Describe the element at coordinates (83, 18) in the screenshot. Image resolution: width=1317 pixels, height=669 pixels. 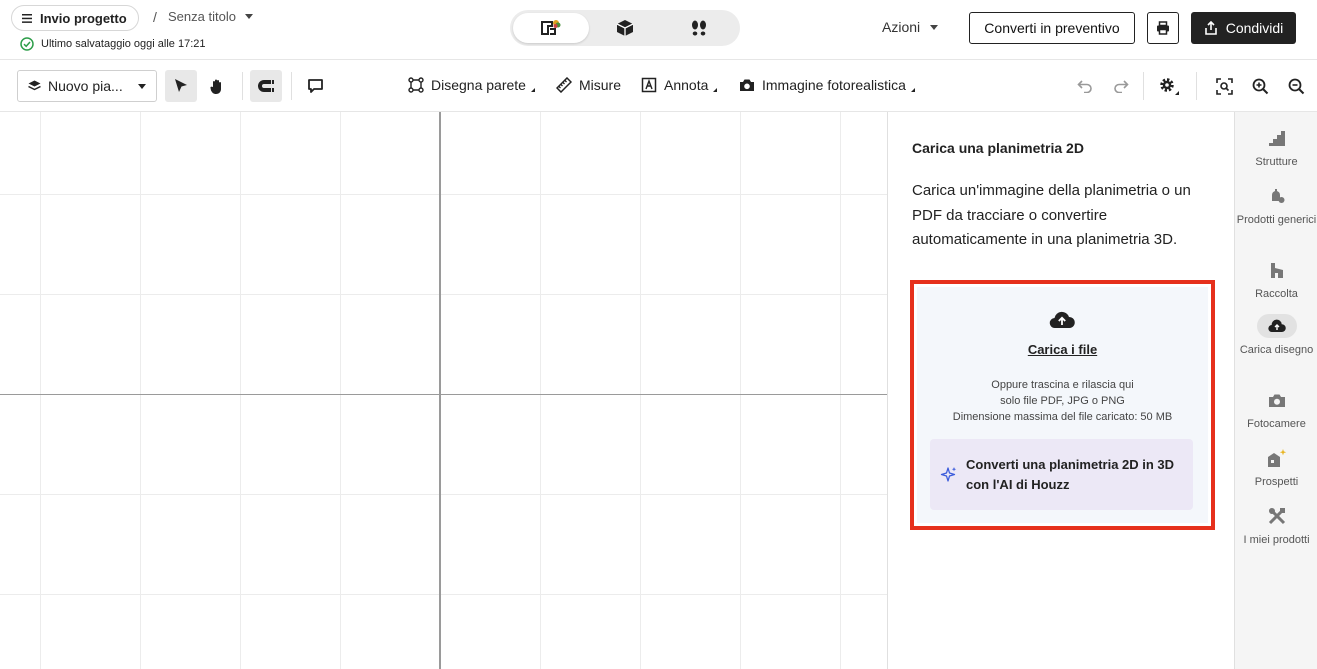
I see `project-button-label: Invio progetto` at that location.